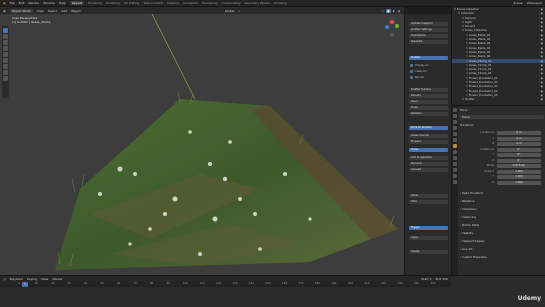 The height and width of the screenshot is (307, 545). What do you see at coordinates (4, 11) in the screenshot?
I see `editor-type-icon: ▣` at bounding box center [4, 11].